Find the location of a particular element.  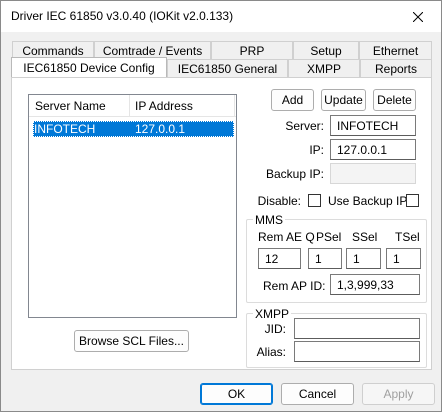

backup-ip-label: Backup IP: is located at coordinates (294, 174).